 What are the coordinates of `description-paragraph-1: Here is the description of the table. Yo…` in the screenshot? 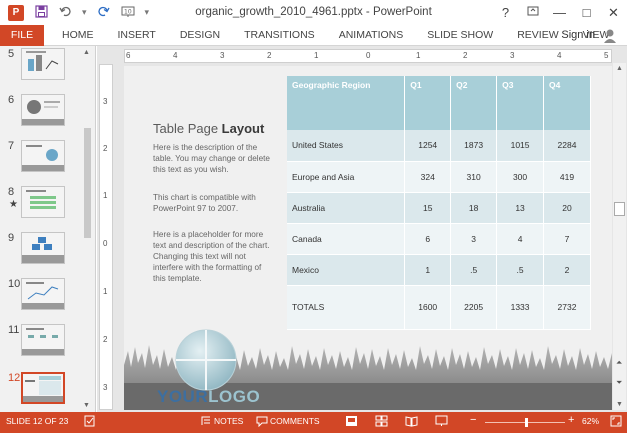 It's located at (212, 158).